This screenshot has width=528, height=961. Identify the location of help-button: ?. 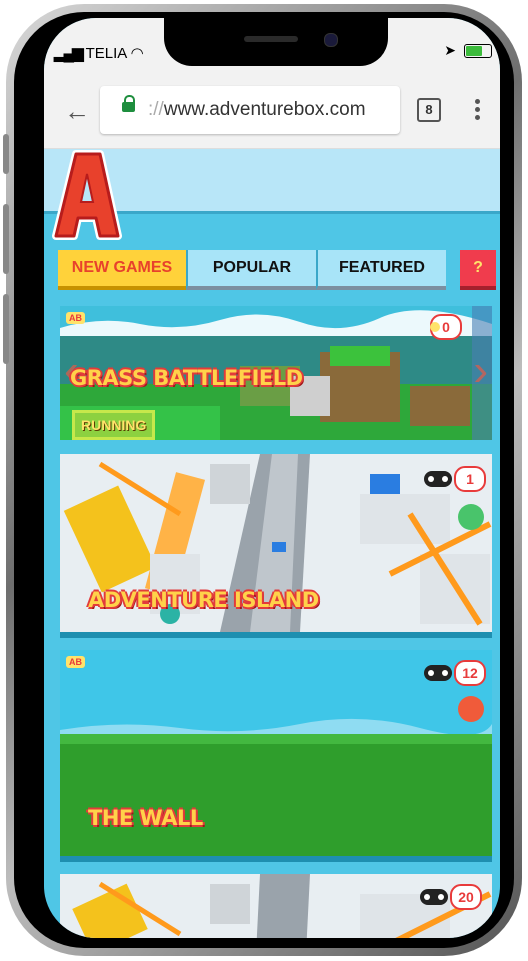
(478, 270).